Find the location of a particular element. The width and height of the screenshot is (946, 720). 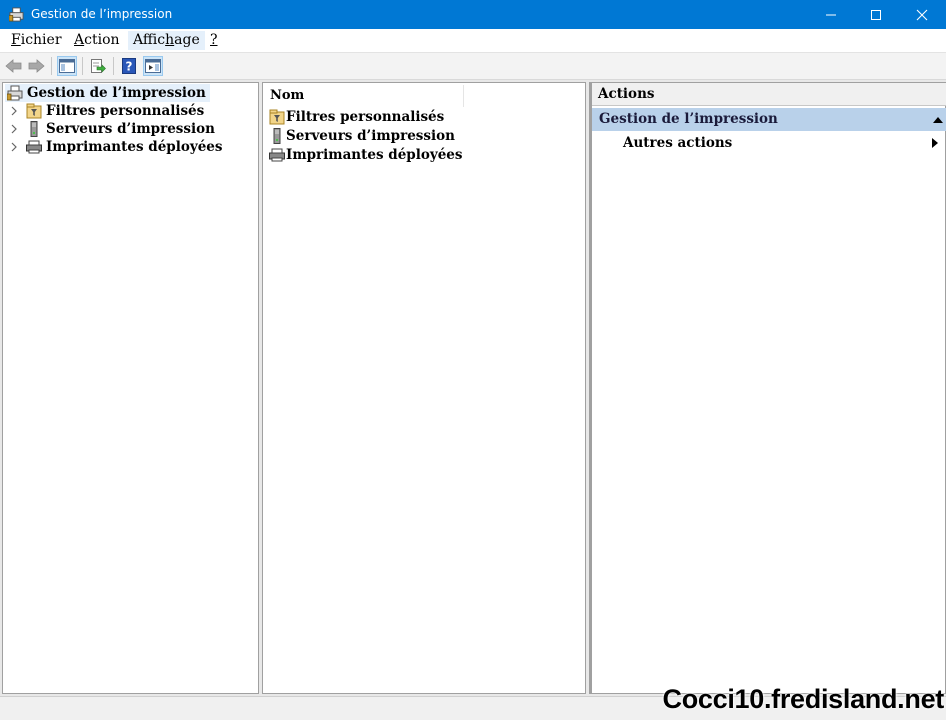

menu-action: Action is located at coordinates (97, 40).